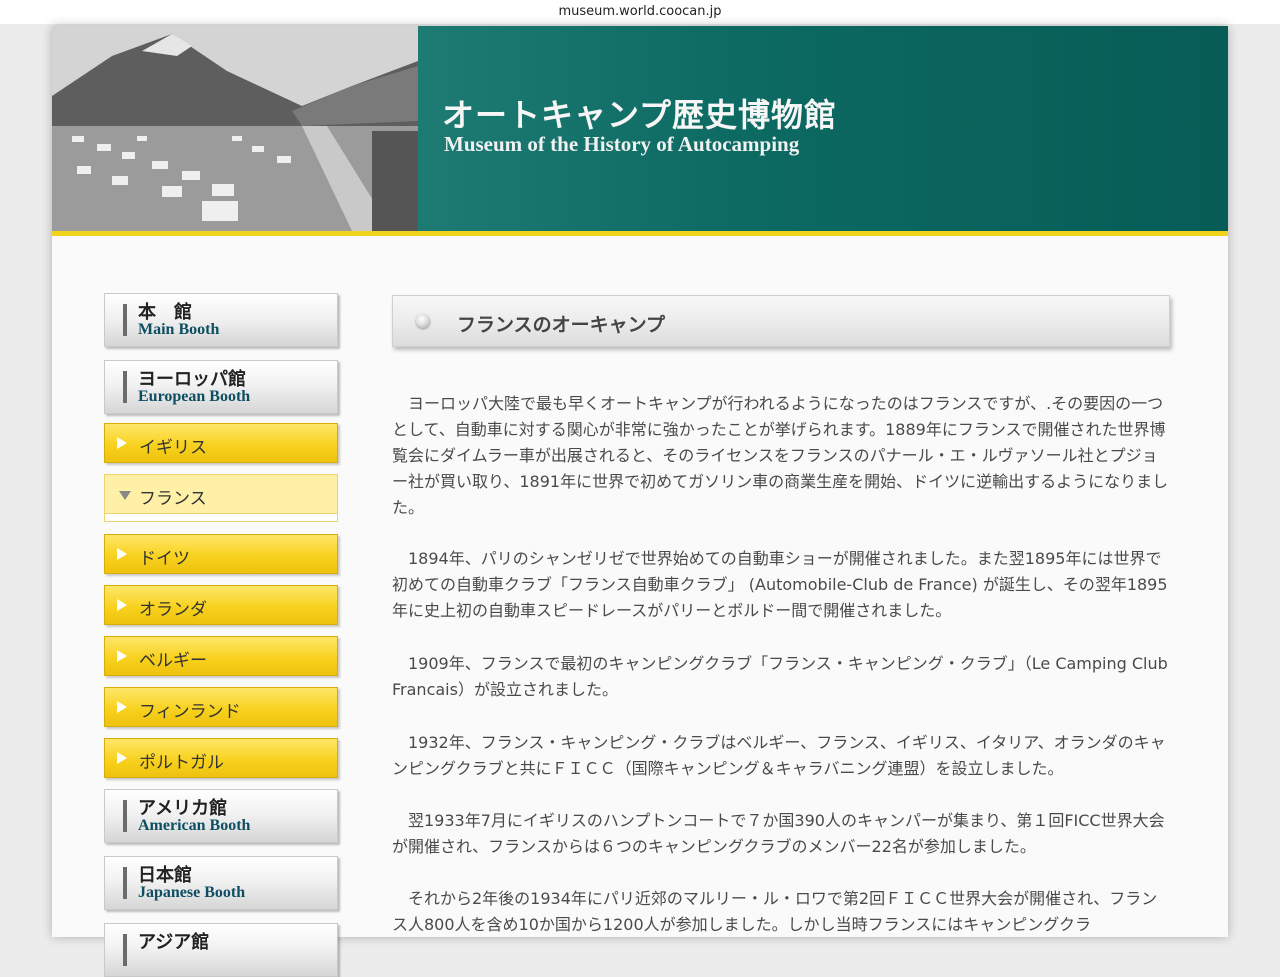 This screenshot has width=1280, height=977. I want to click on nav-main-booth: 本 館 Main Booth, so click(221, 320).